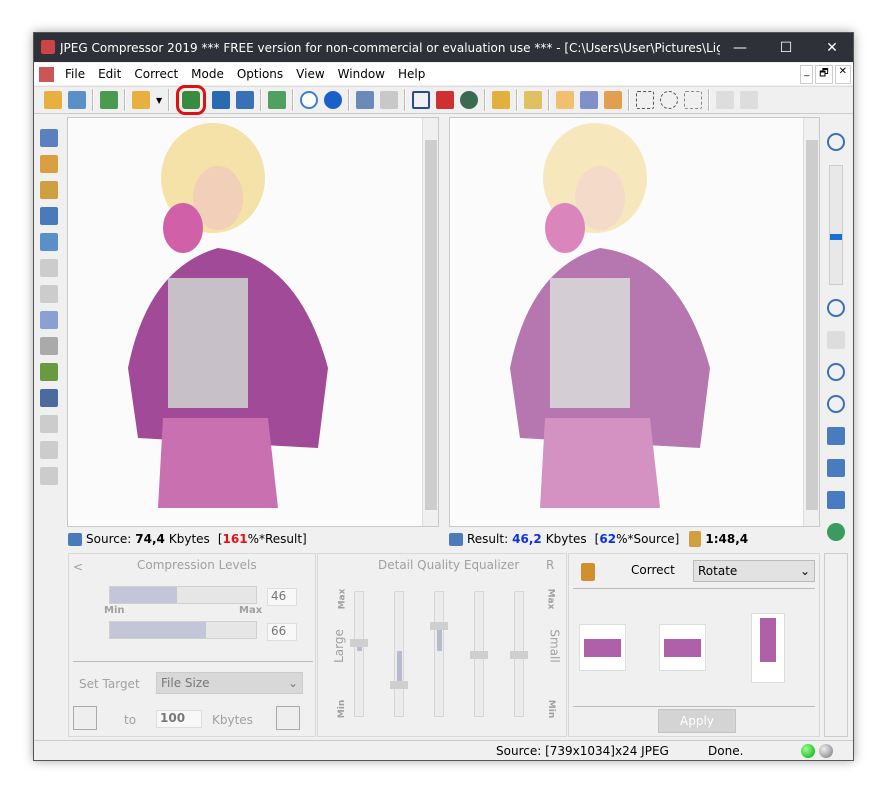 The image size is (886, 794). I want to click on zoom-slider, so click(836, 225).